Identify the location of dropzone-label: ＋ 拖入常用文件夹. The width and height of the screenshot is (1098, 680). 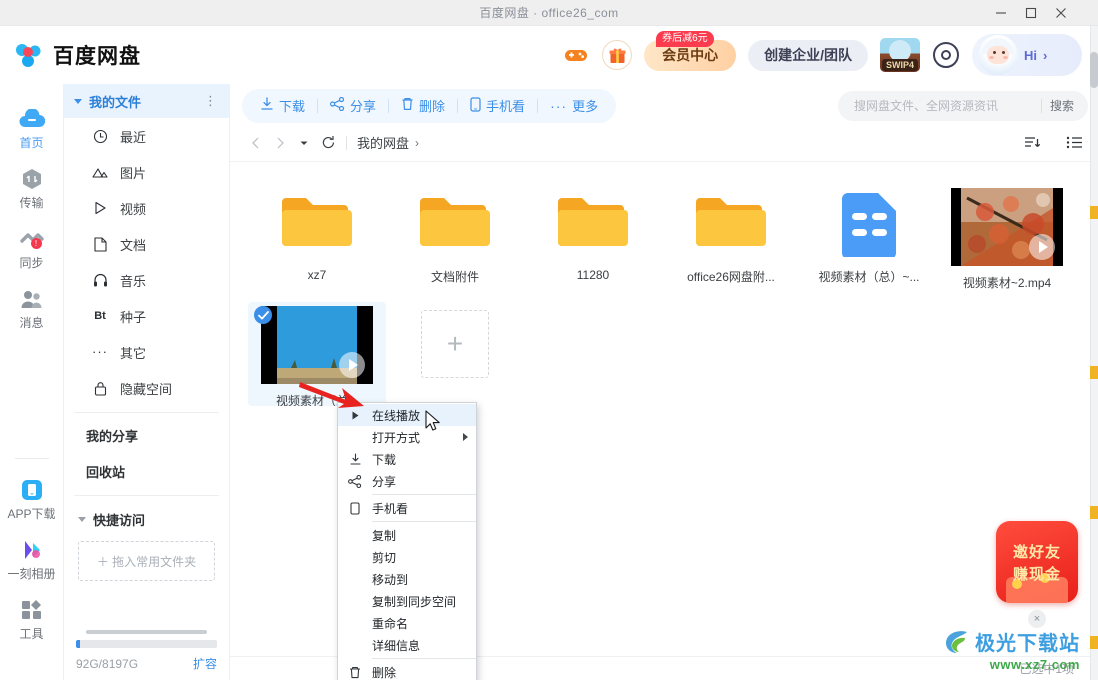
(146, 561).